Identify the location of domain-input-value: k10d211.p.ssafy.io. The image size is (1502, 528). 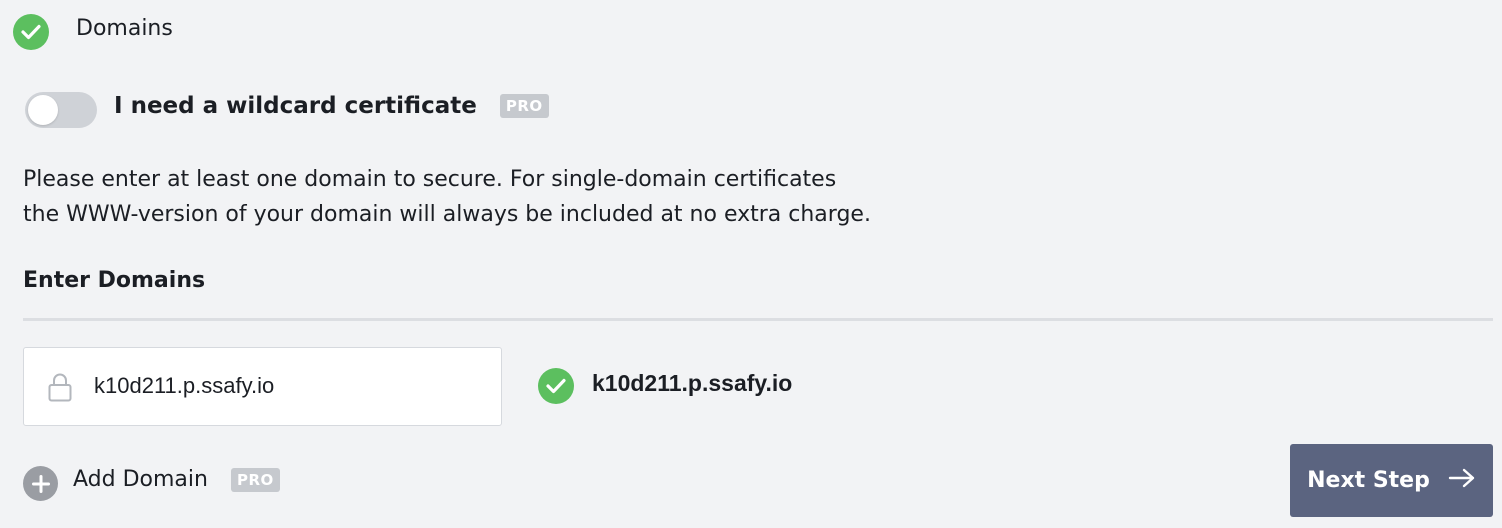
(184, 385).